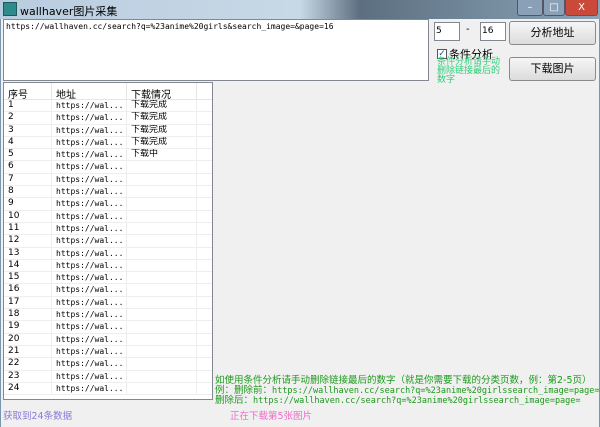 This screenshot has width=600, height=427. Describe the element at coordinates (28, 179) in the screenshot. I see `row-index: 7` at that location.